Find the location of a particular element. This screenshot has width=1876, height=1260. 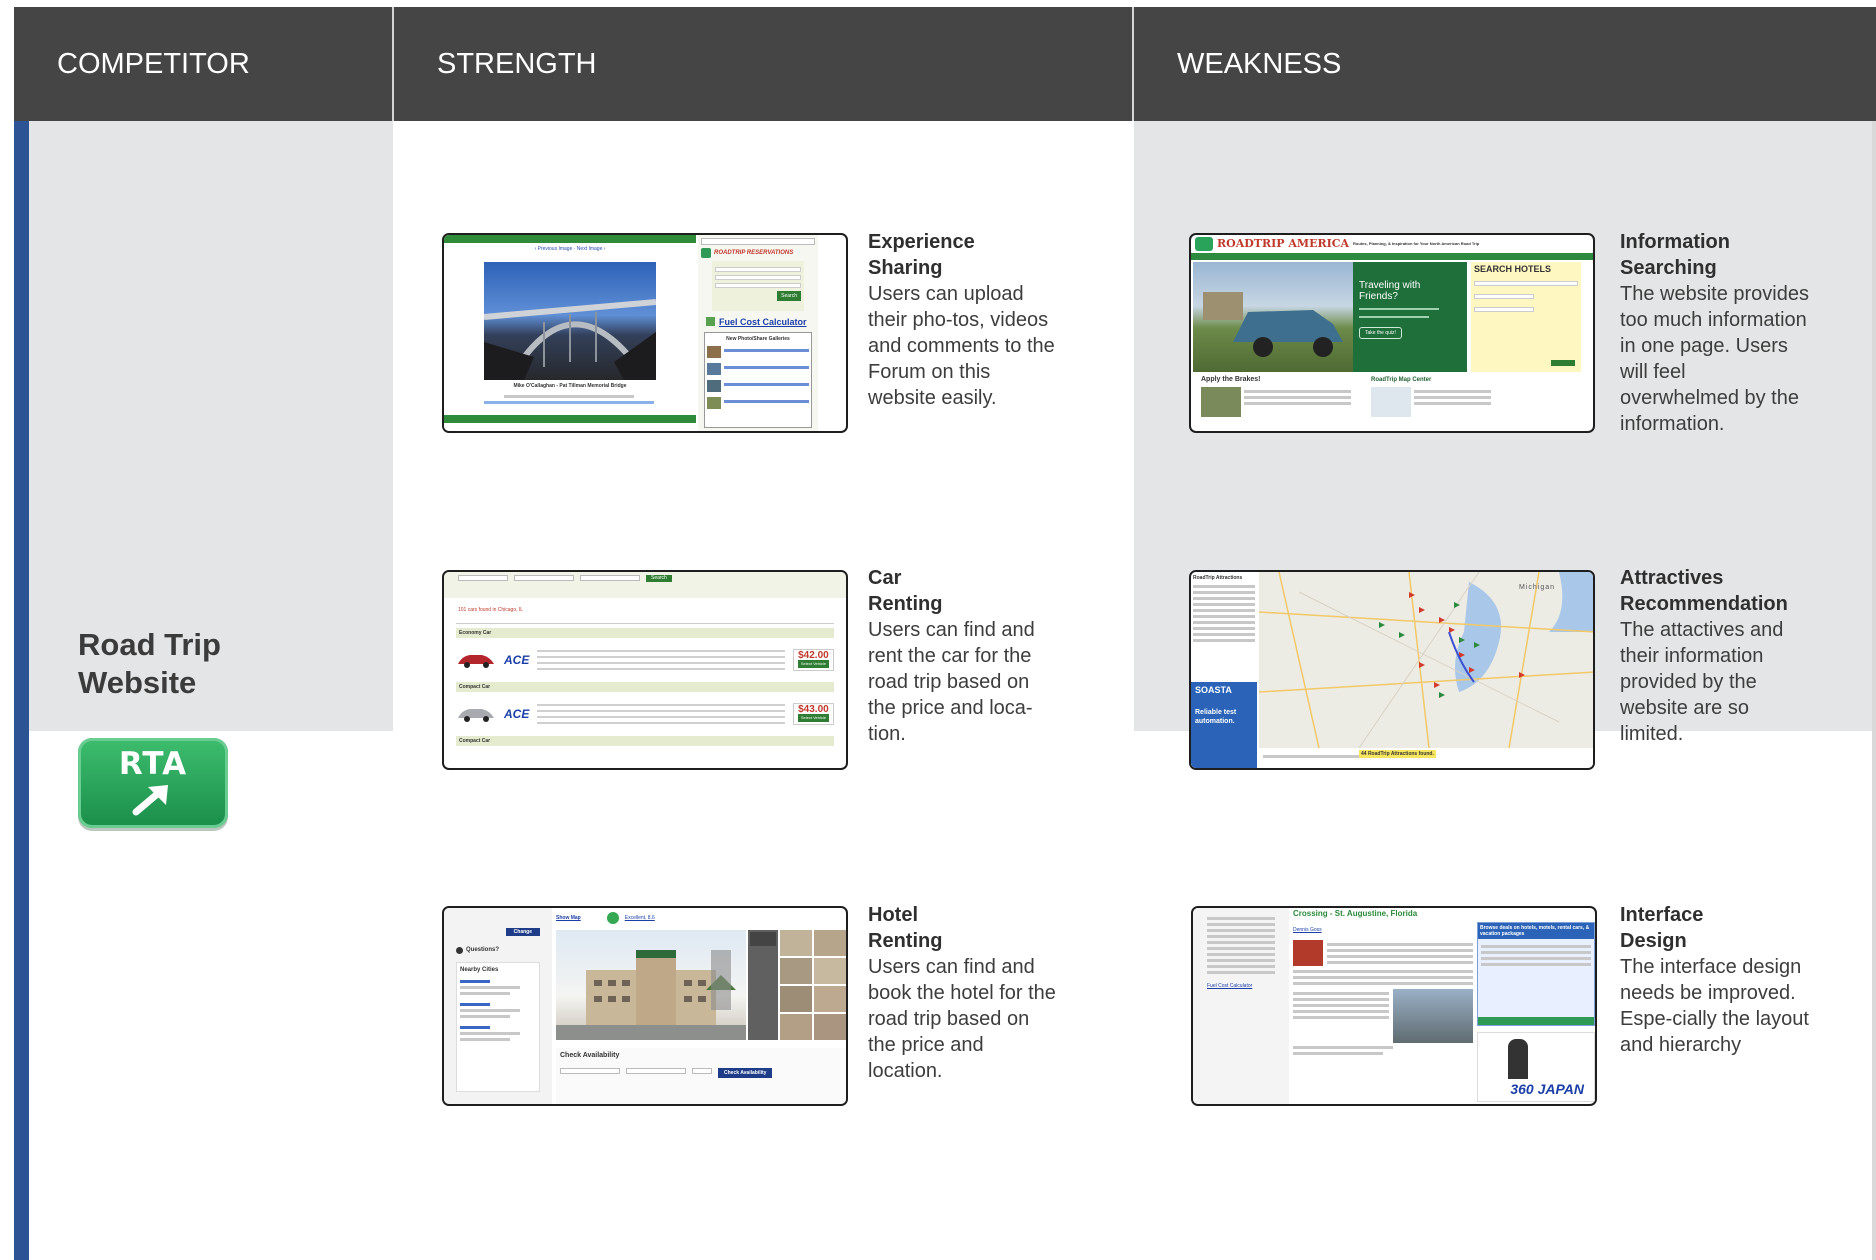

hero-title: Traveling with Friends? is located at coordinates (1390, 291).